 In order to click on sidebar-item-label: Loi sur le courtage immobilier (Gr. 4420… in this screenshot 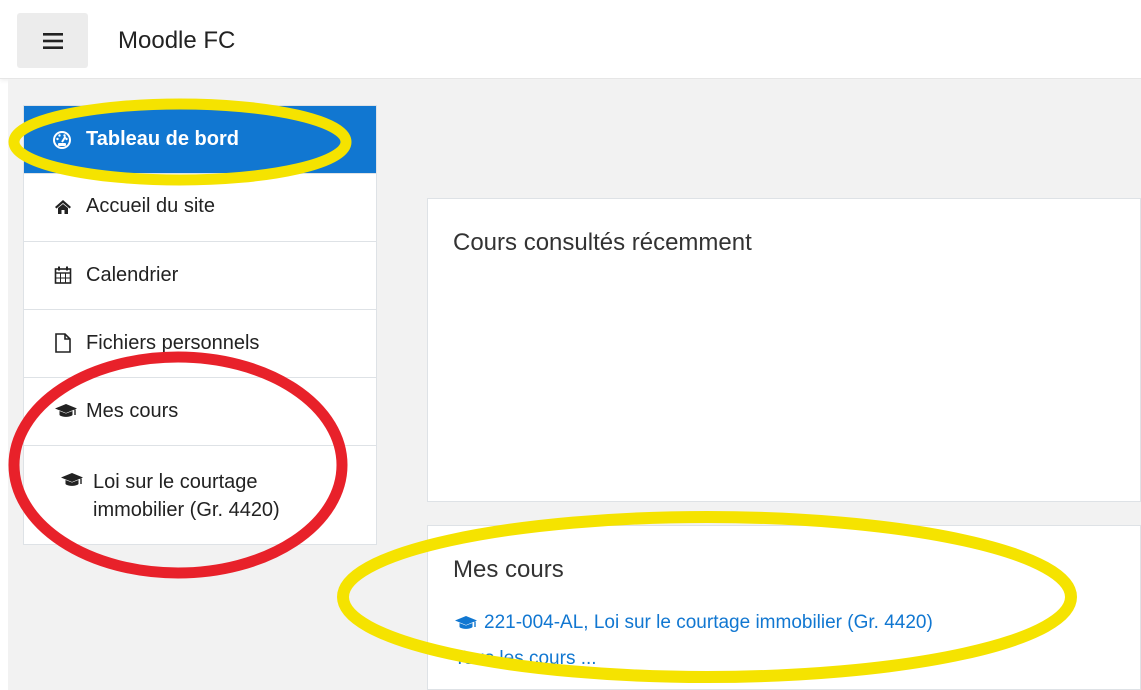, I will do `click(186, 496)`.